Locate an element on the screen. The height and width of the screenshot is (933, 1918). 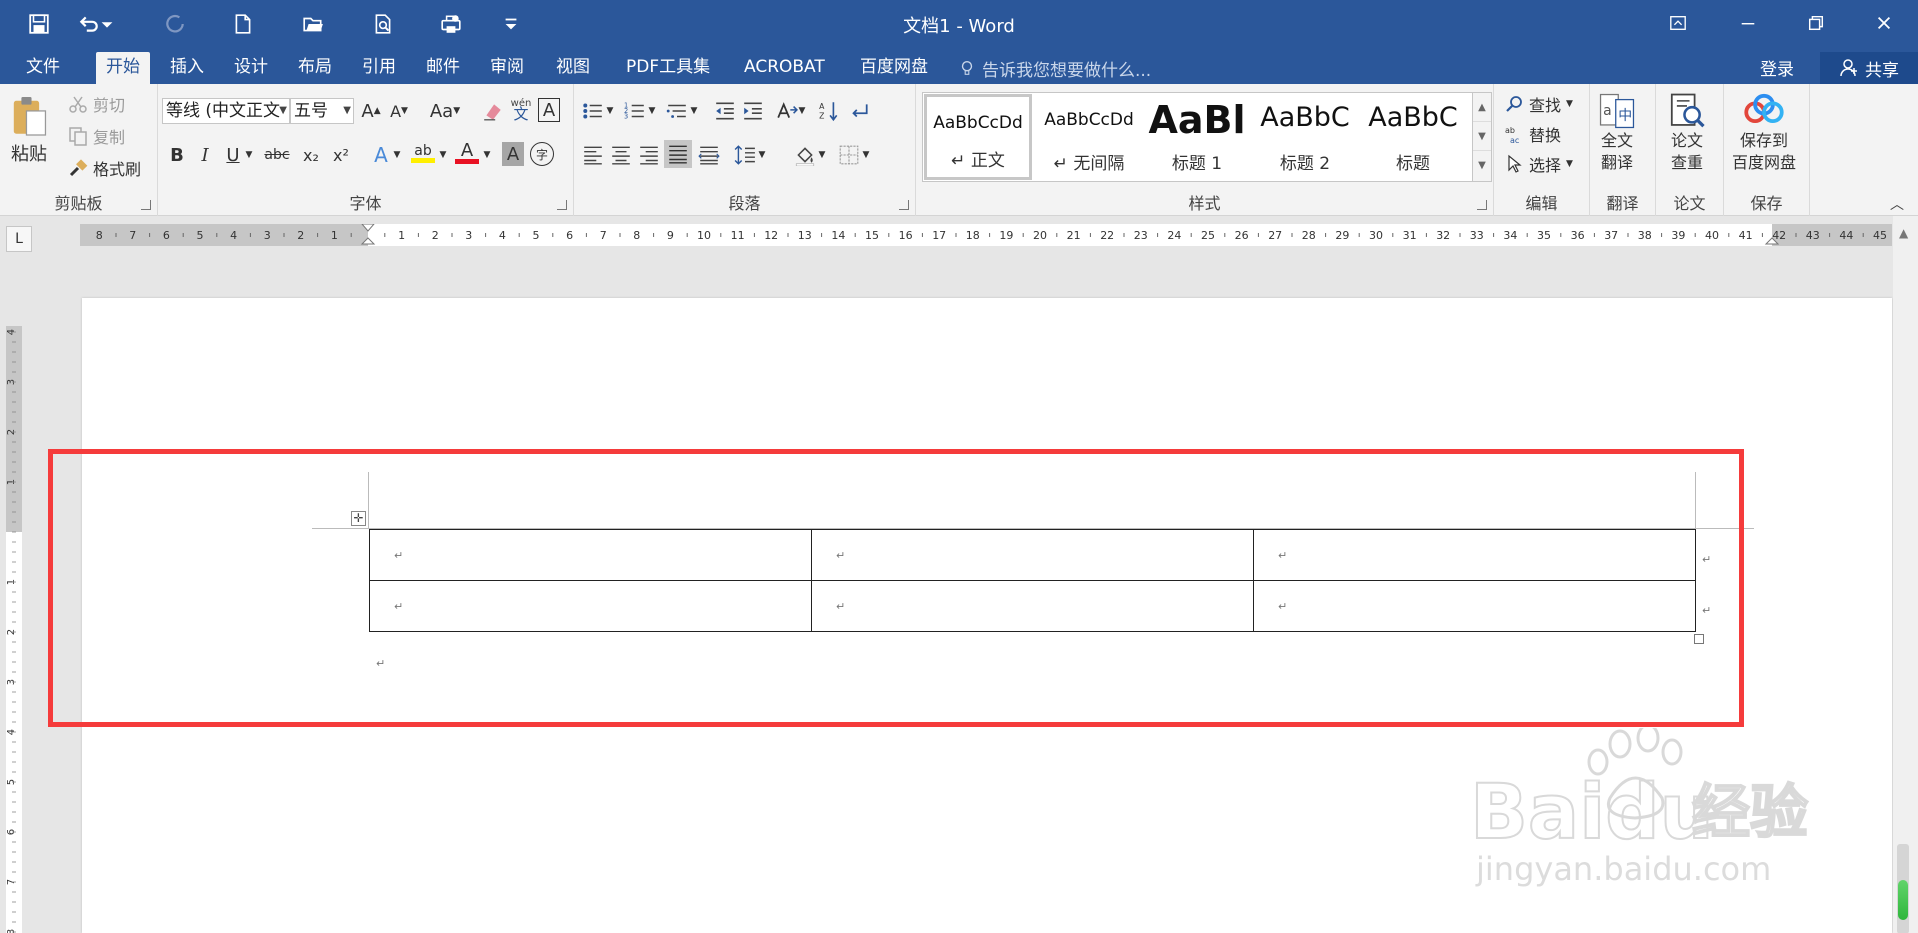
style-heading-2: AaBbC 标题 2 is located at coordinates (1305, 137).